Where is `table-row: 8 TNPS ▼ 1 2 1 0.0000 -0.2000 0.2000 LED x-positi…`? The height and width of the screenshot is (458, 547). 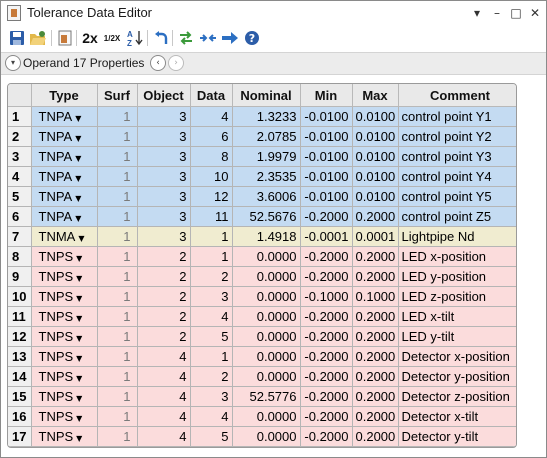
table-row: 8 TNPS ▼ 1 2 1 0.0000 -0.2000 0.2000 LED x-positi… is located at coordinates (262, 256).